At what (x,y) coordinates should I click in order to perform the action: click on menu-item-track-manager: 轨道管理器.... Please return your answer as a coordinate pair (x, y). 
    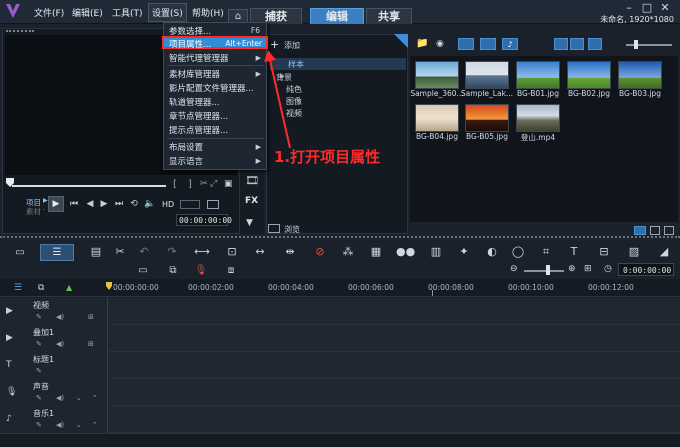
    Looking at the image, I should click on (194, 102).